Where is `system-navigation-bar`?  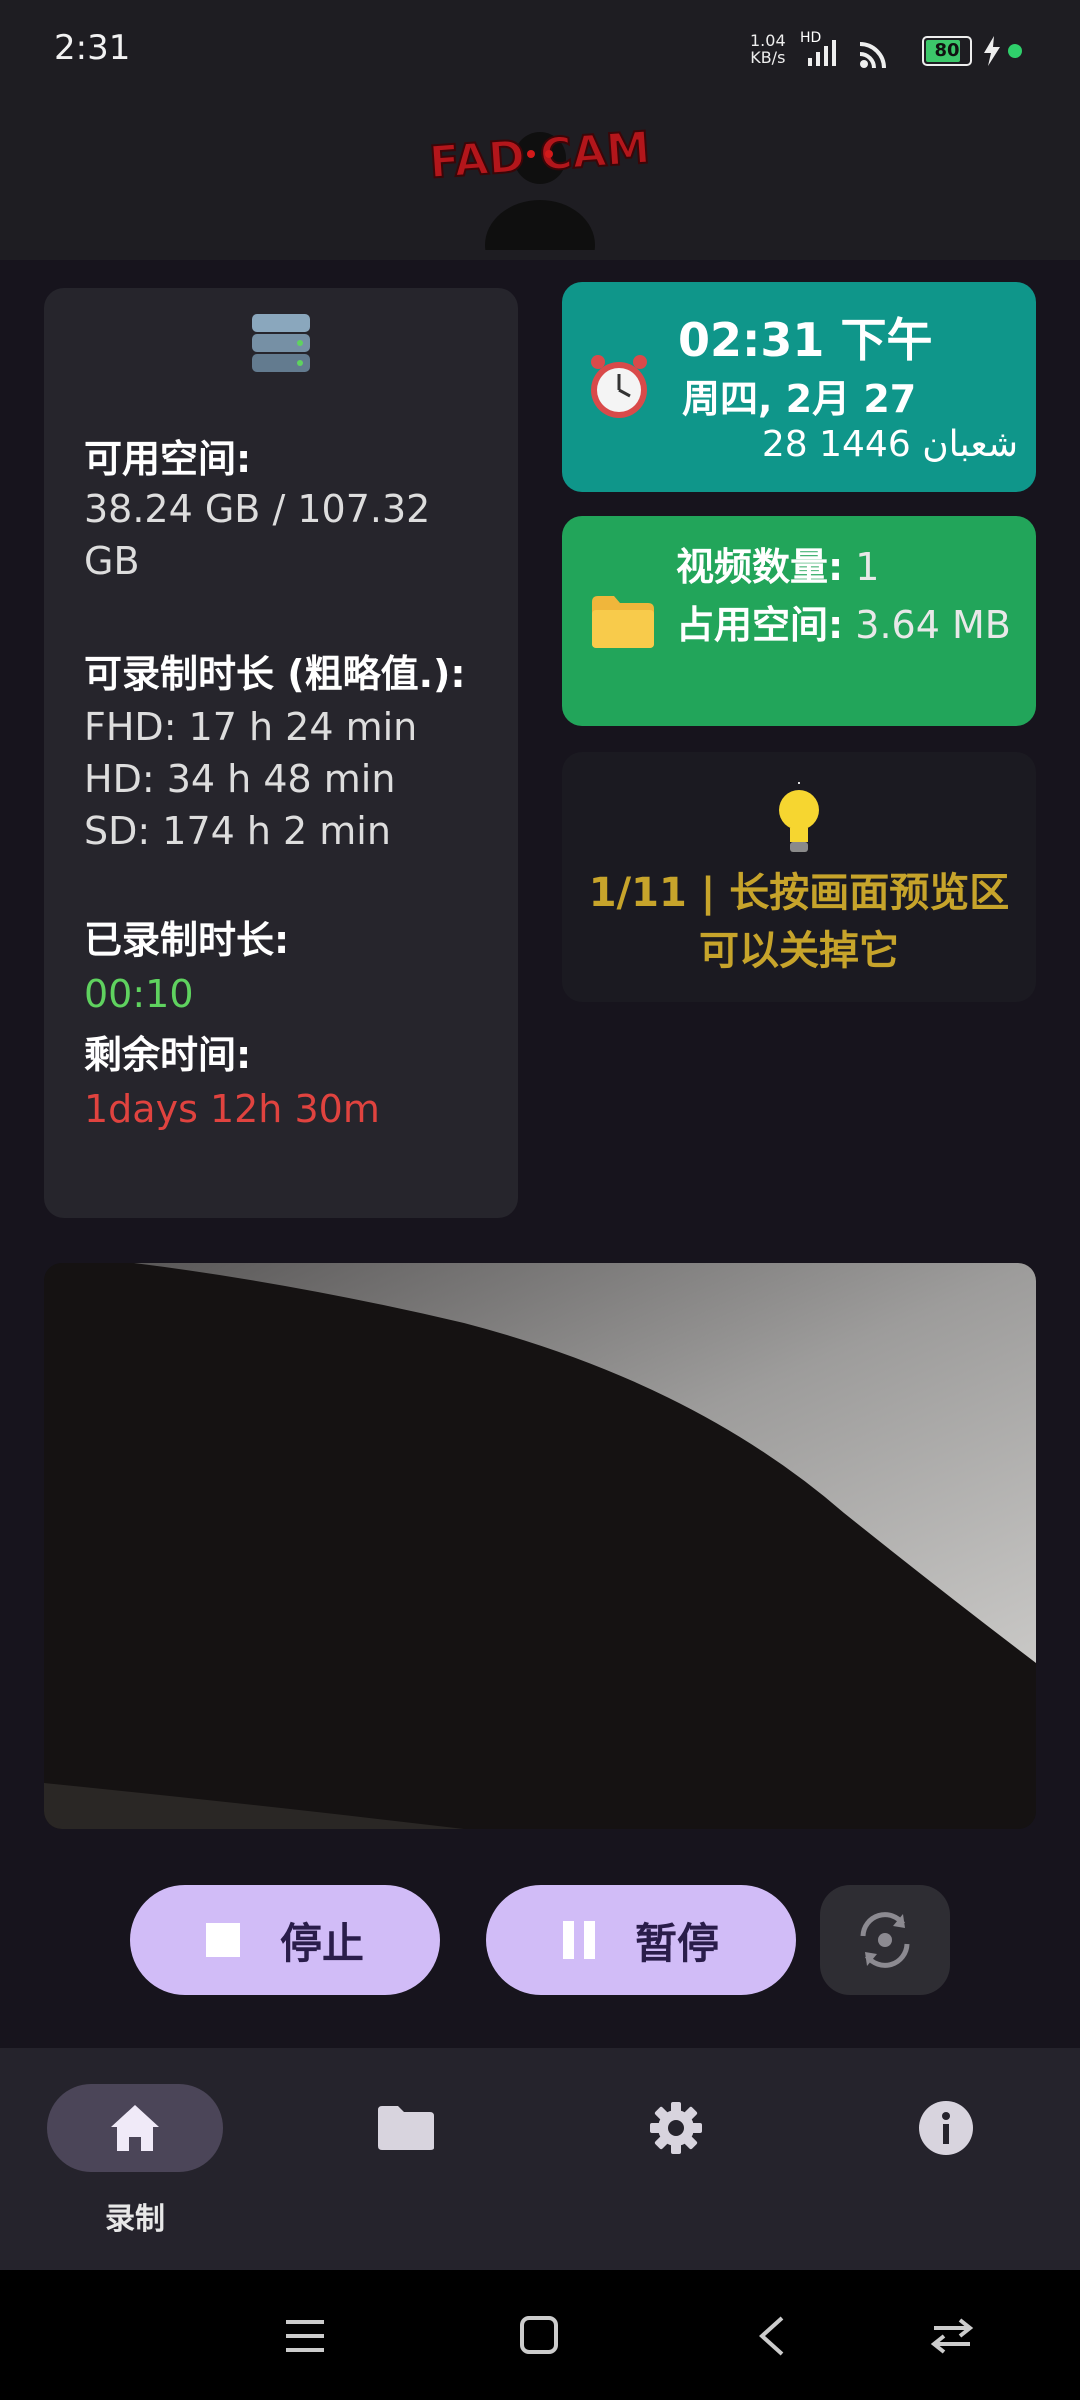
system-navigation-bar is located at coordinates (540, 2335).